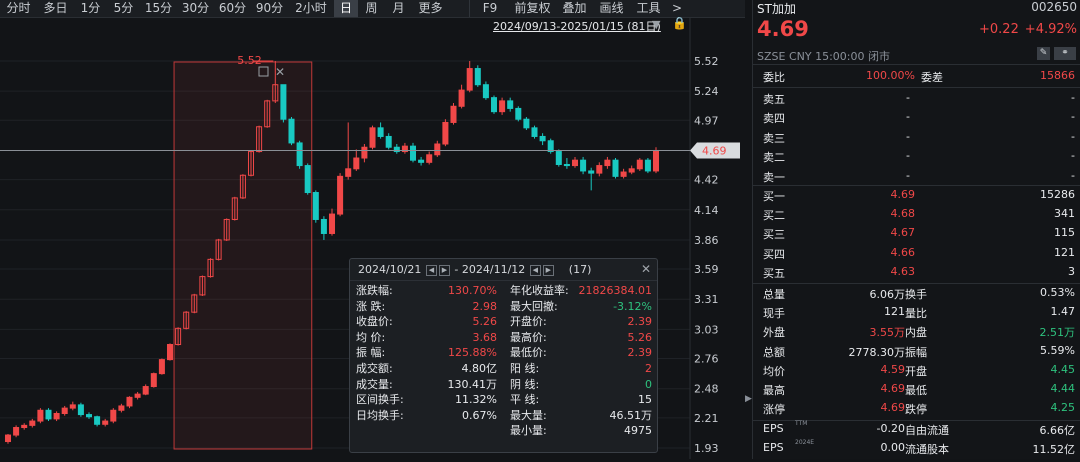  I want to click on detail-label: 最高, so click(774, 390).